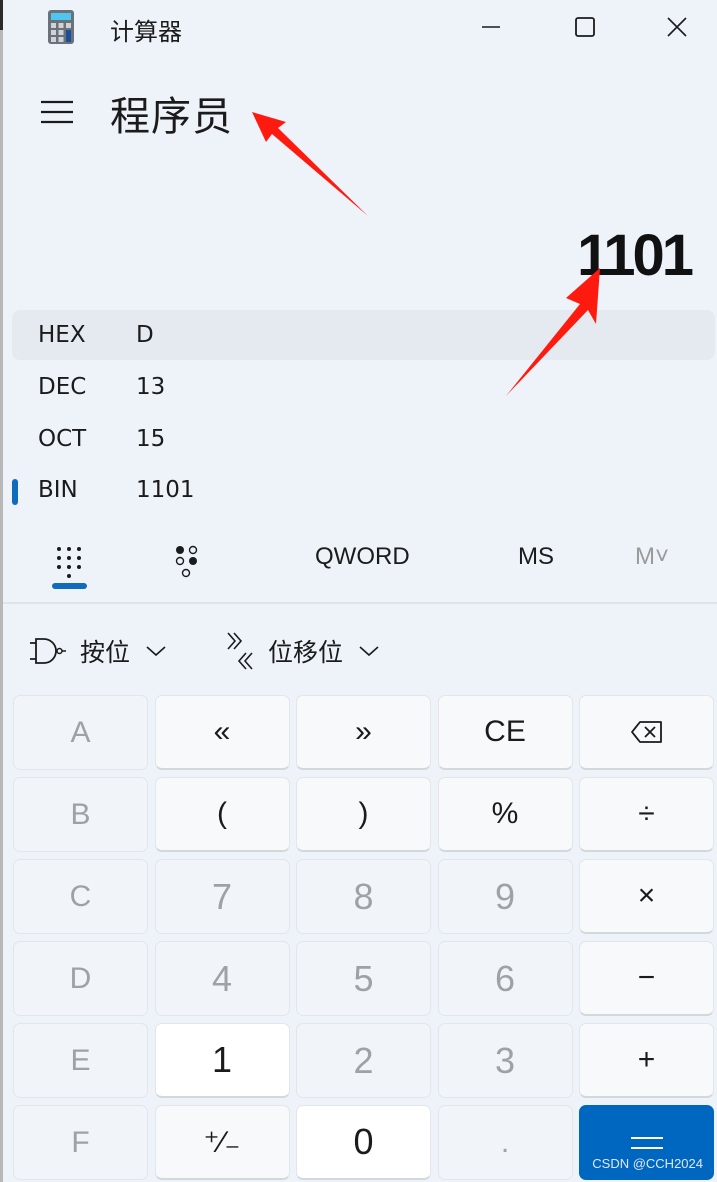  I want to click on key-label: 6, so click(505, 978).